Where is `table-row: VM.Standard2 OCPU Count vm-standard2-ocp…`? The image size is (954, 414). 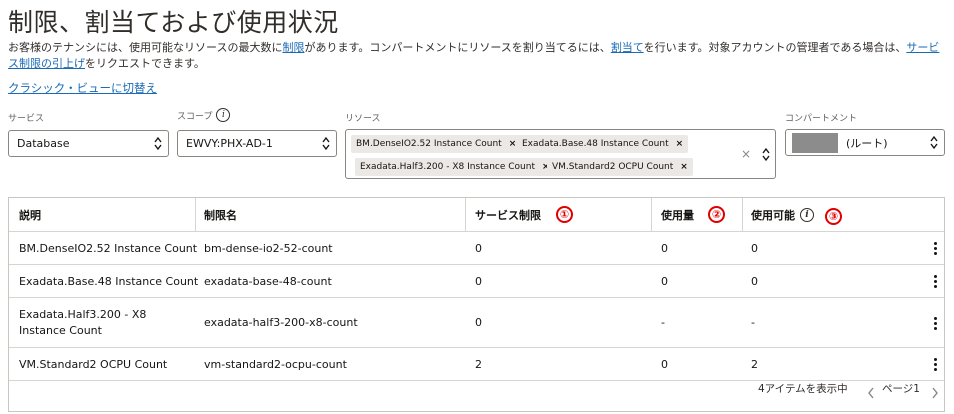 table-row: VM.Standard2 OCPU Count vm-standard2-ocp… is located at coordinates (476, 364).